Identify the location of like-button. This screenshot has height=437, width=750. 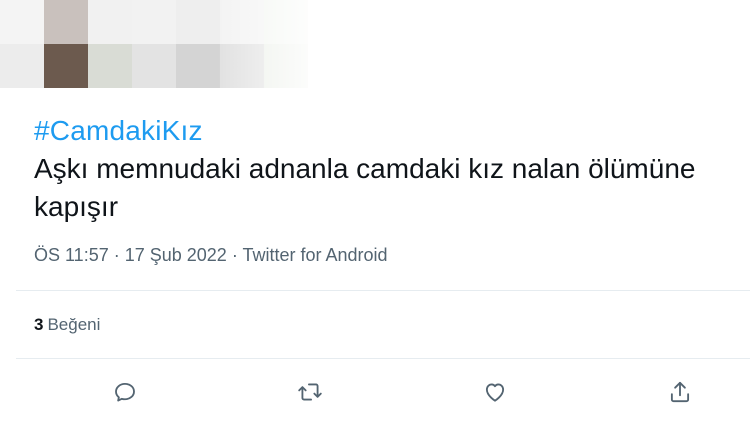
(495, 392).